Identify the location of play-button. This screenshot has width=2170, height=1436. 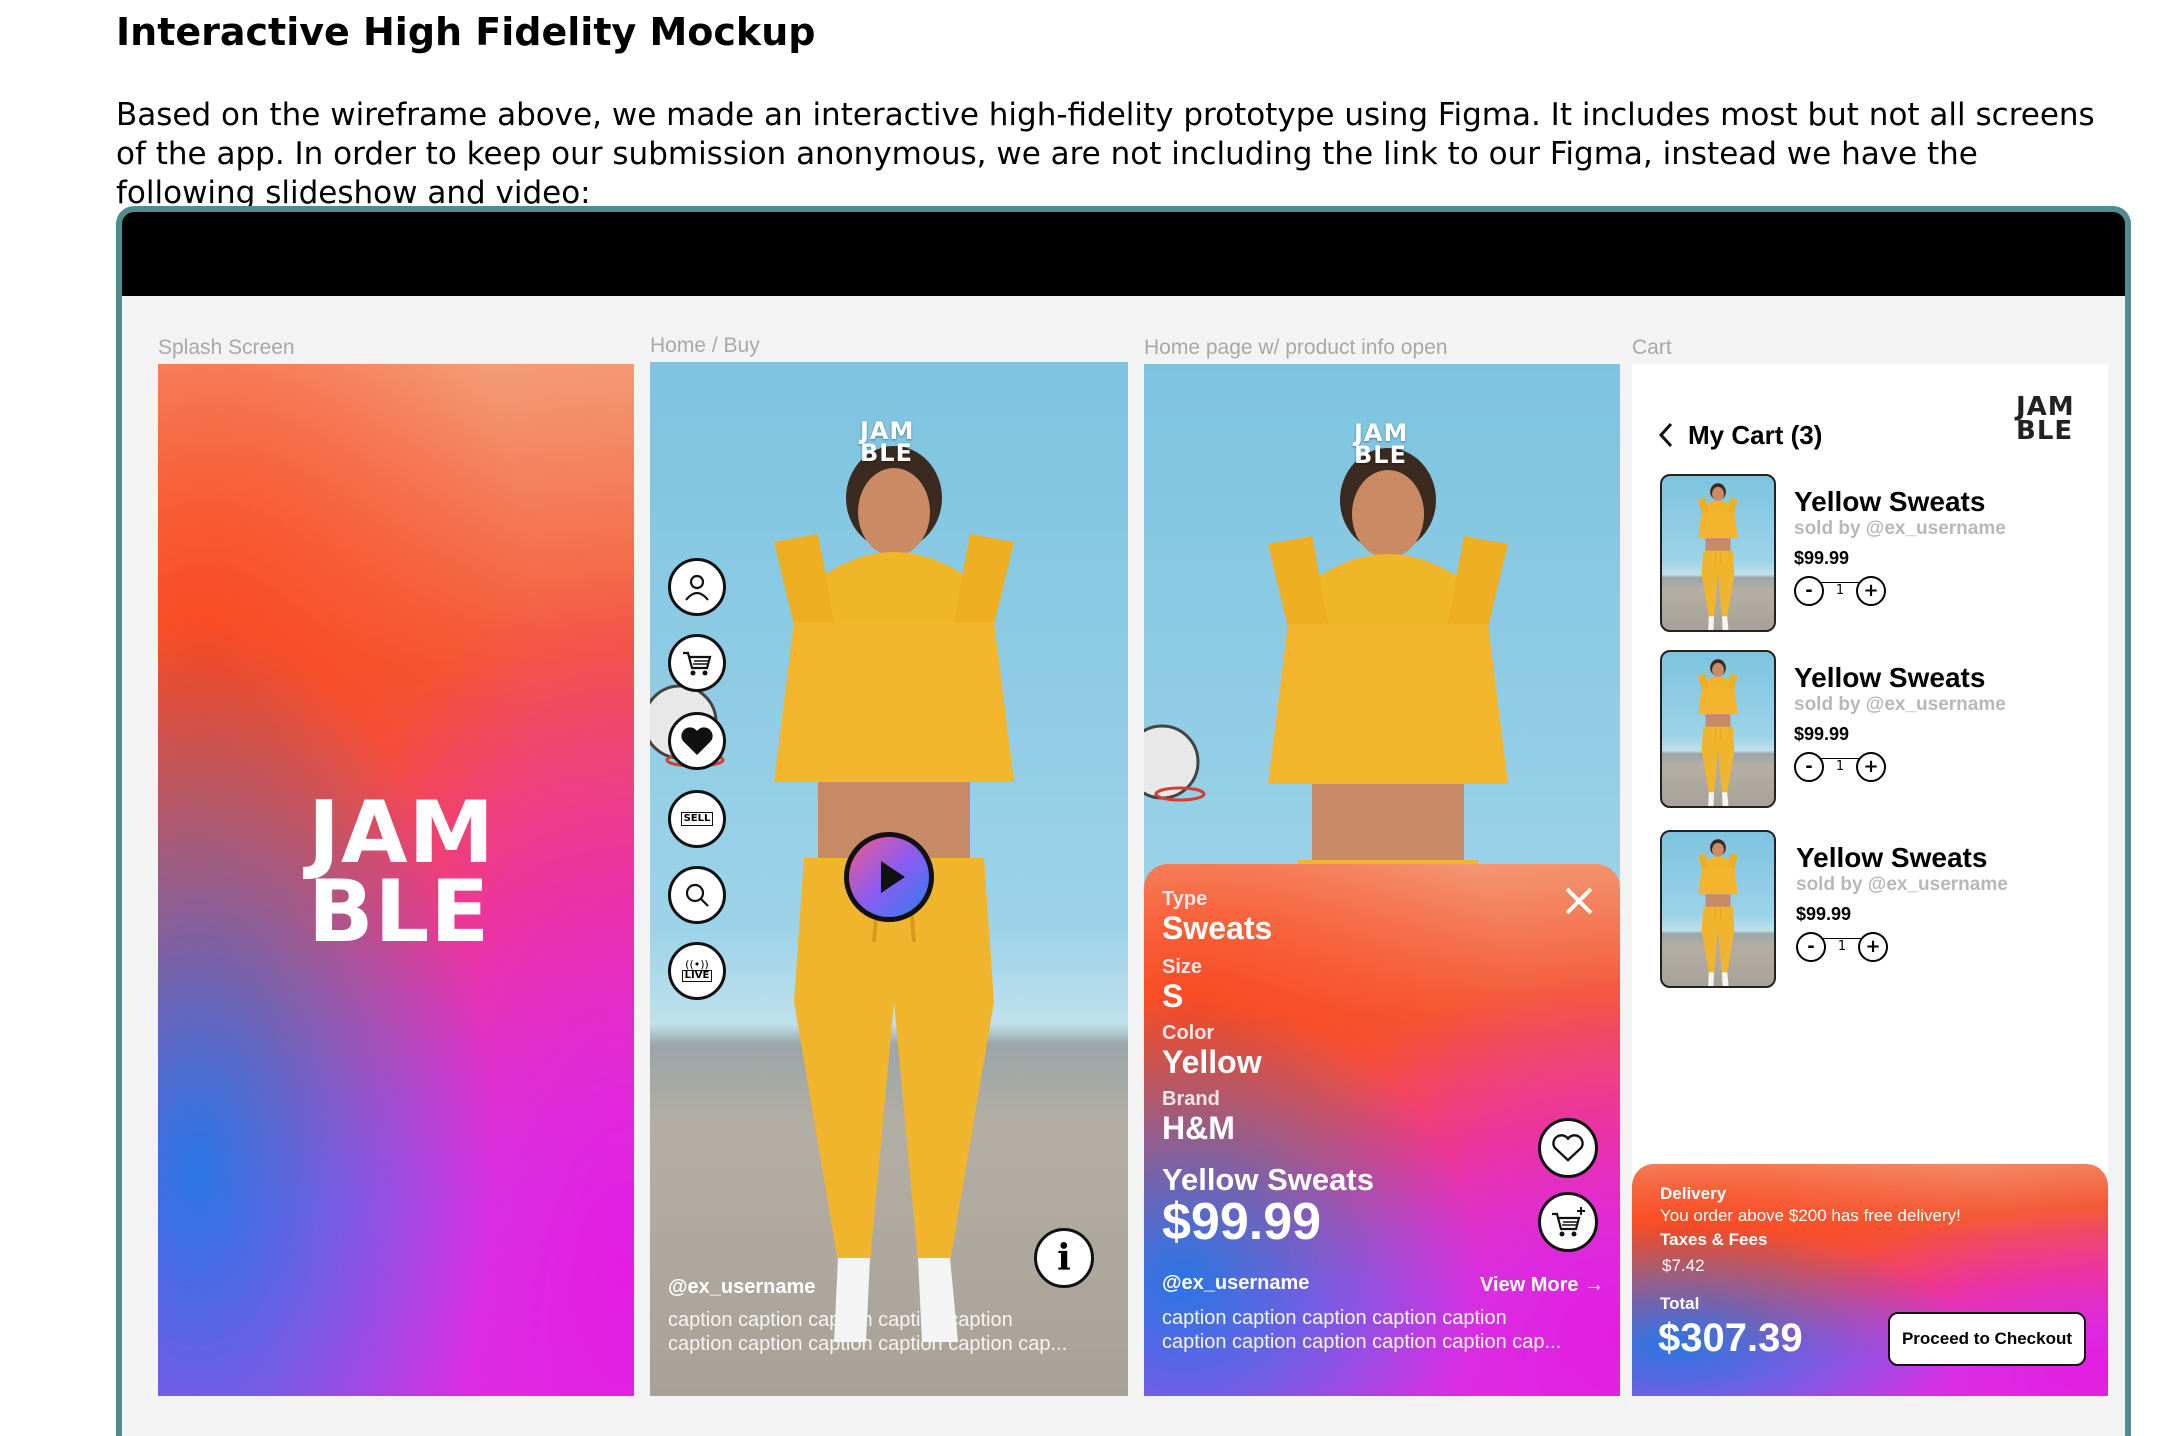
(889, 877).